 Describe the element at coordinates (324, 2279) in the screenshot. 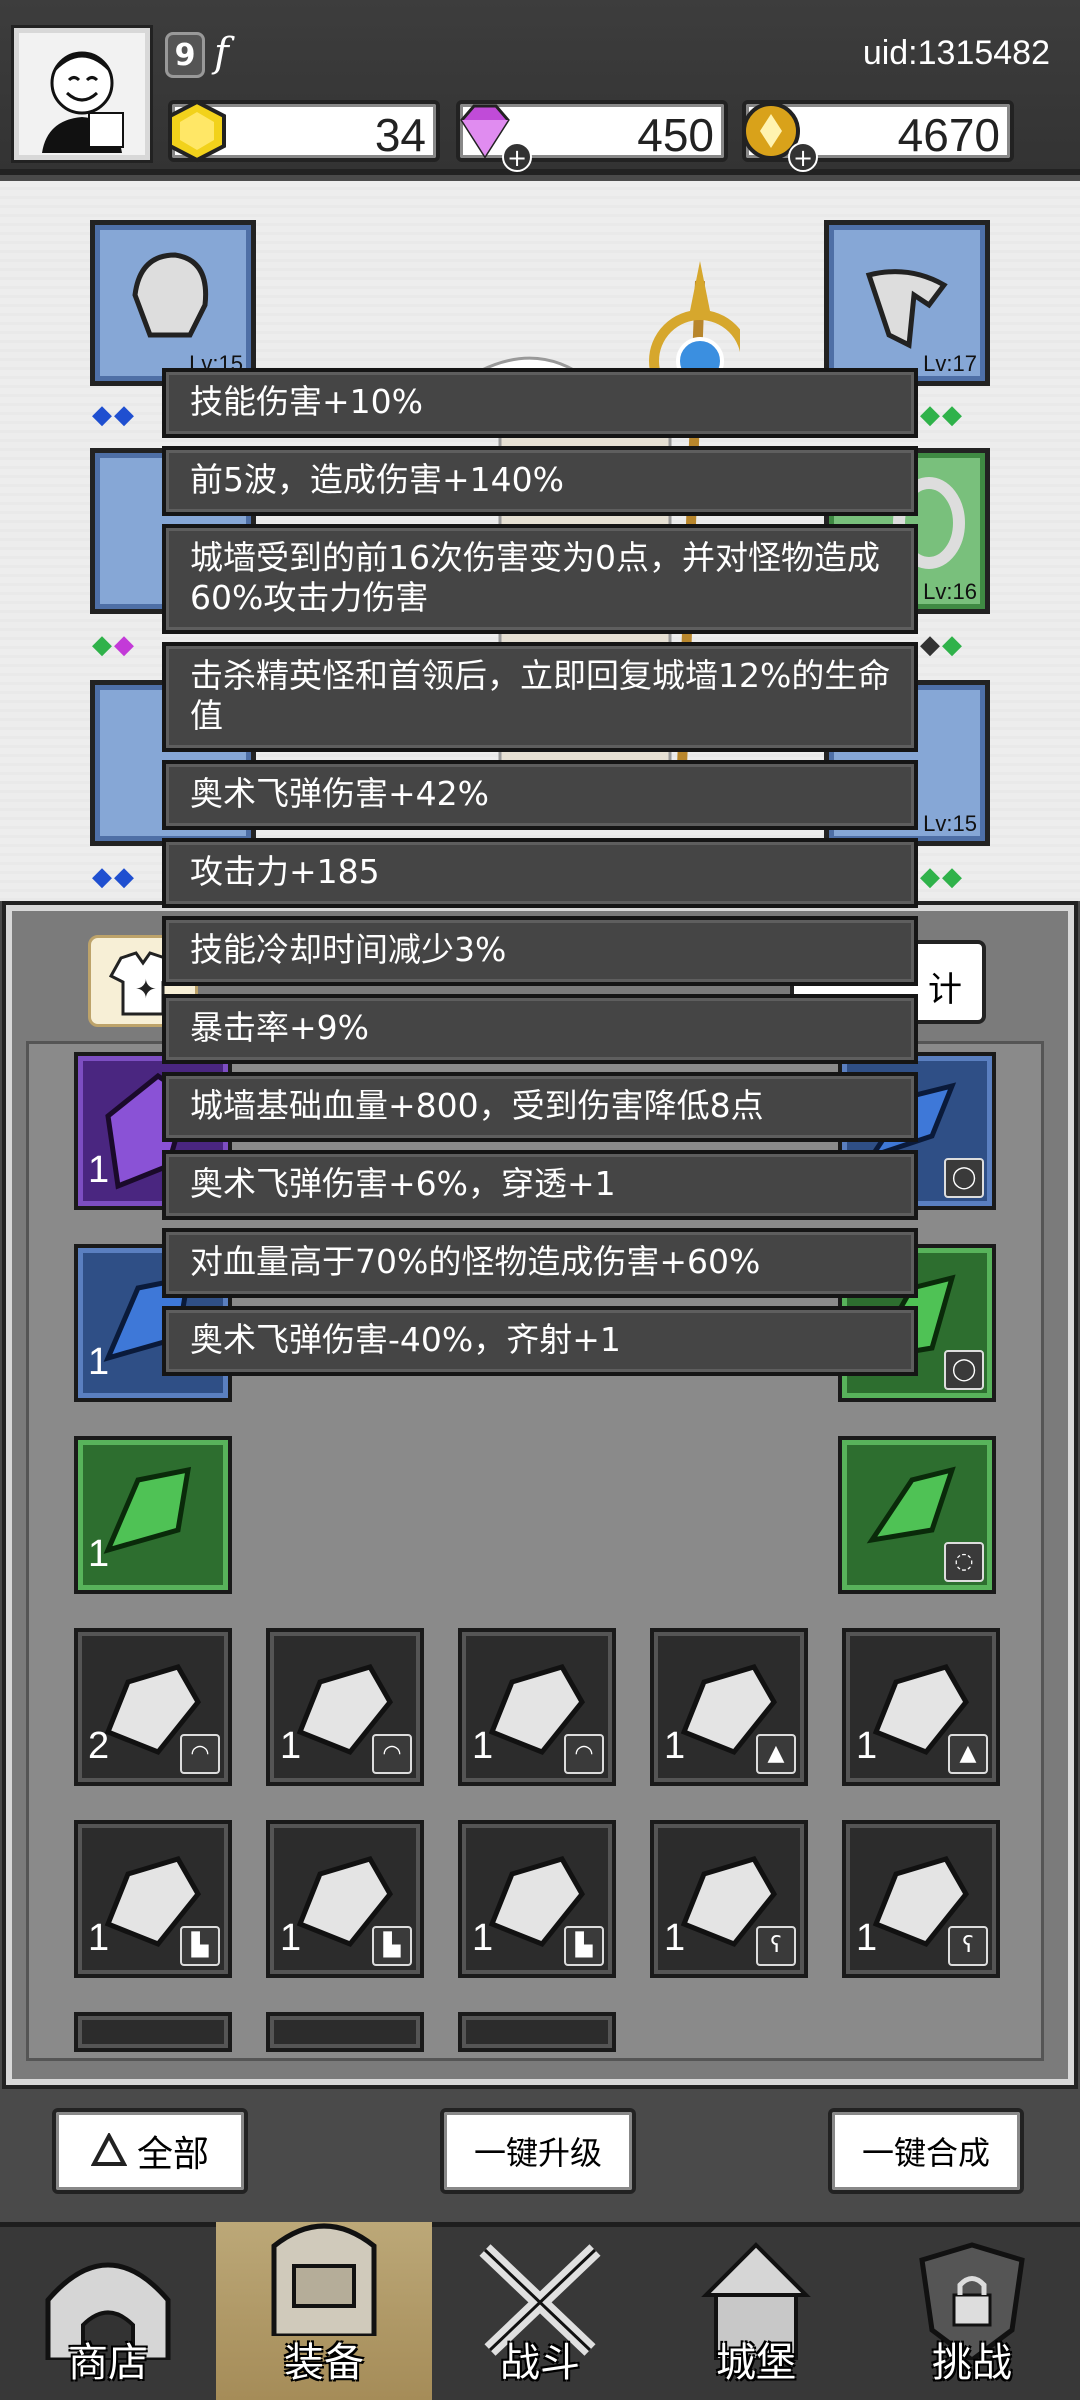

I see `backpack-icon` at that location.